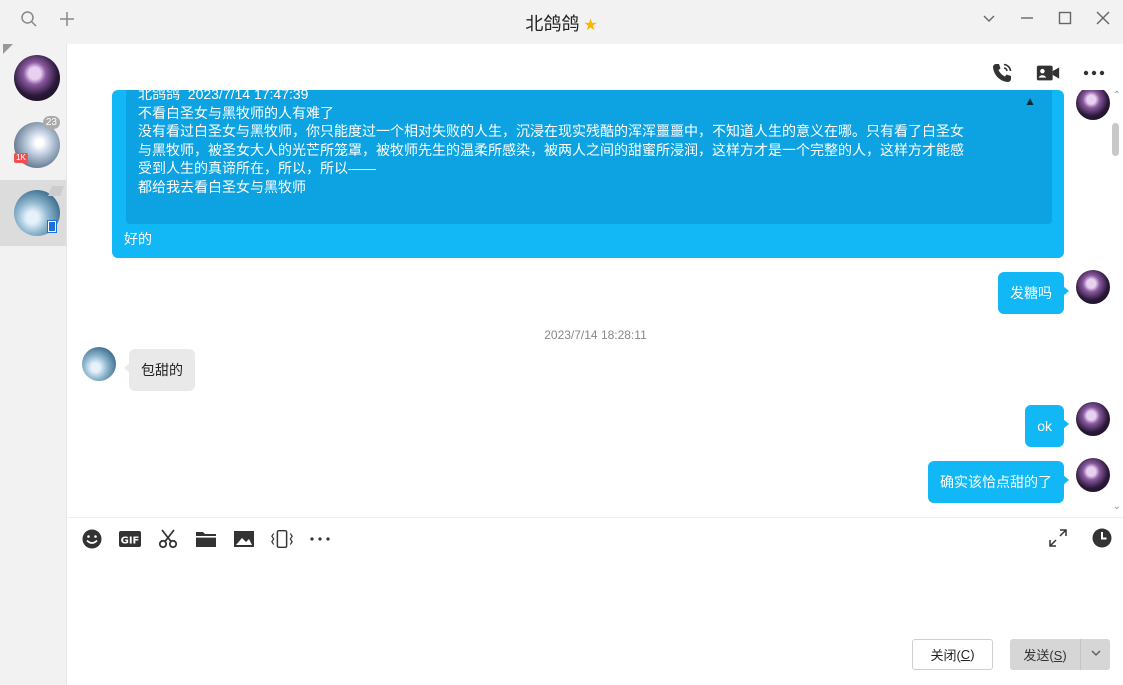 The height and width of the screenshot is (685, 1123). I want to click on corner-flag-icon, so click(56, 191).